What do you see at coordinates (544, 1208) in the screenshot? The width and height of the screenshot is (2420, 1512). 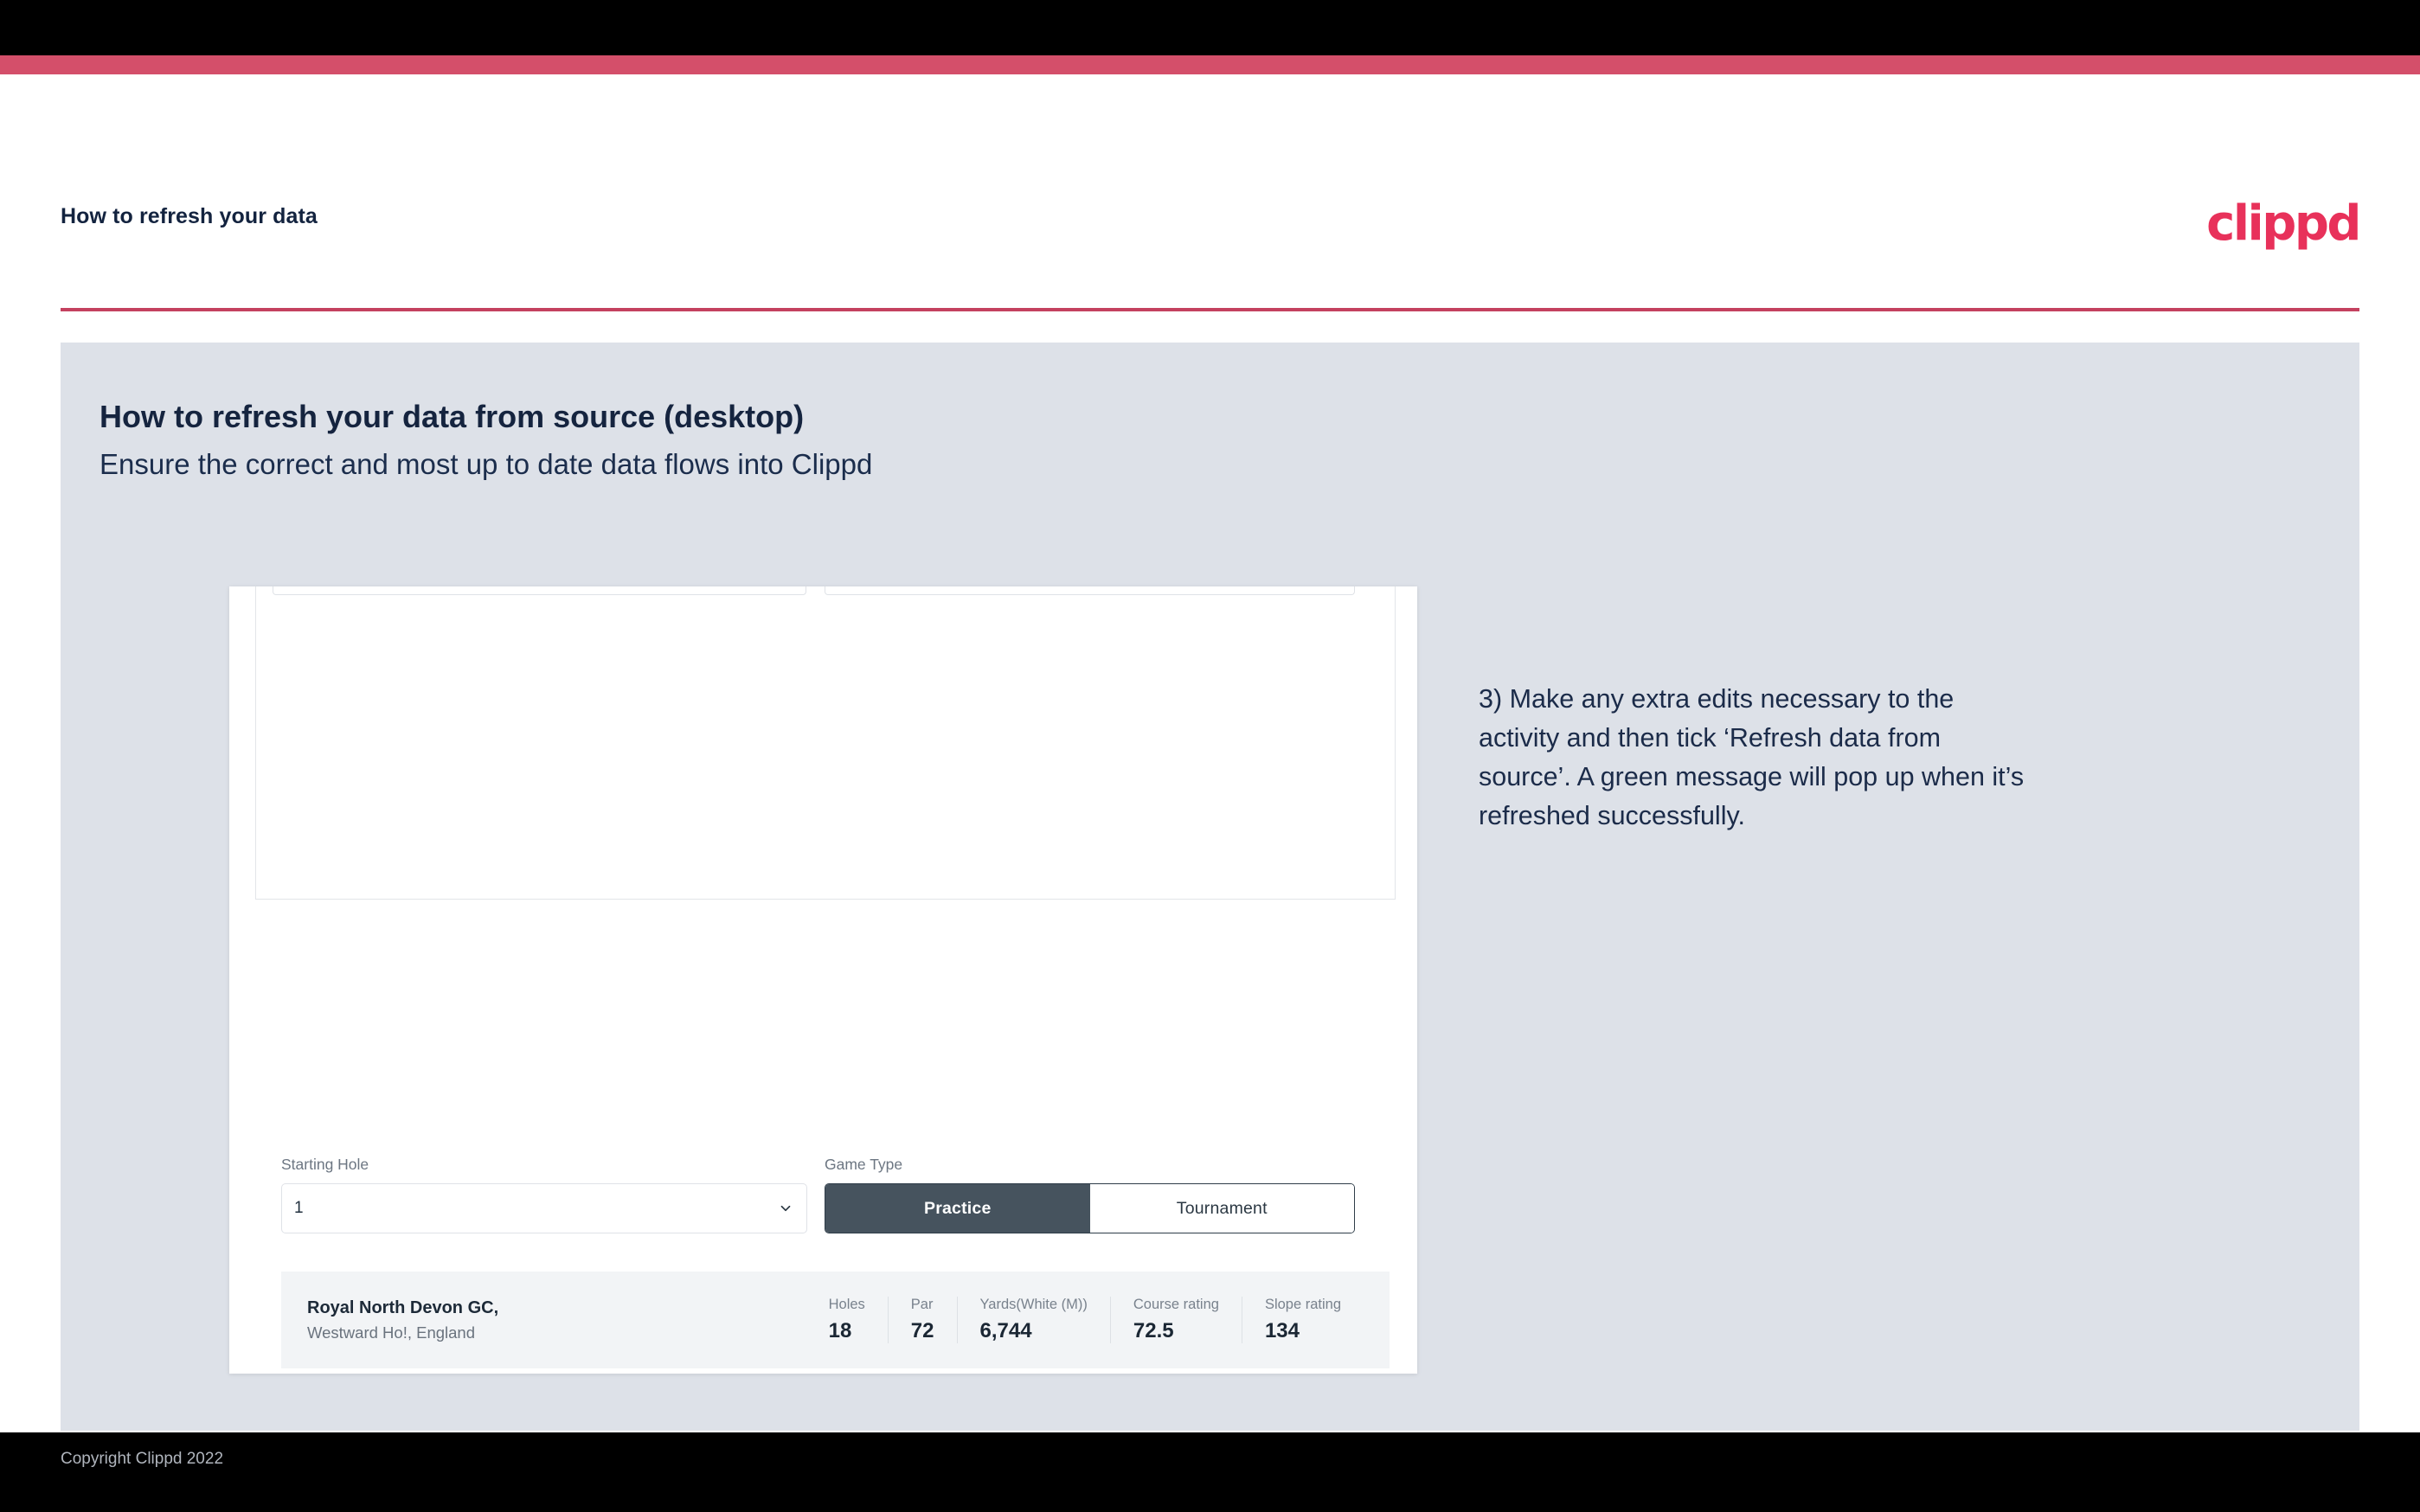 I see `starting-hole-select: 1` at bounding box center [544, 1208].